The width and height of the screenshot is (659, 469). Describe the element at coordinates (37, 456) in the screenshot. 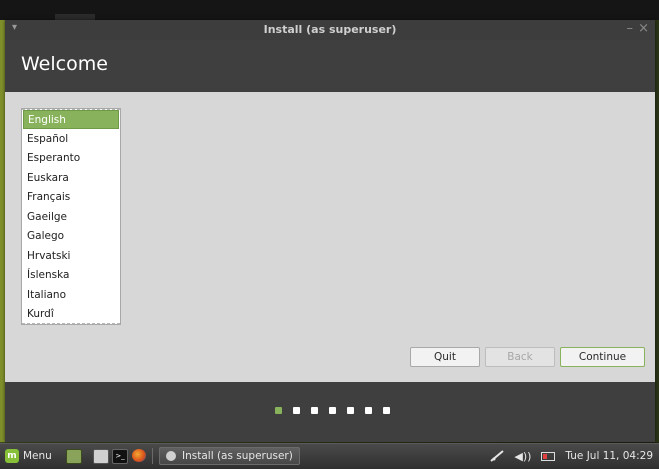

I see `menu-label: Menu` at that location.